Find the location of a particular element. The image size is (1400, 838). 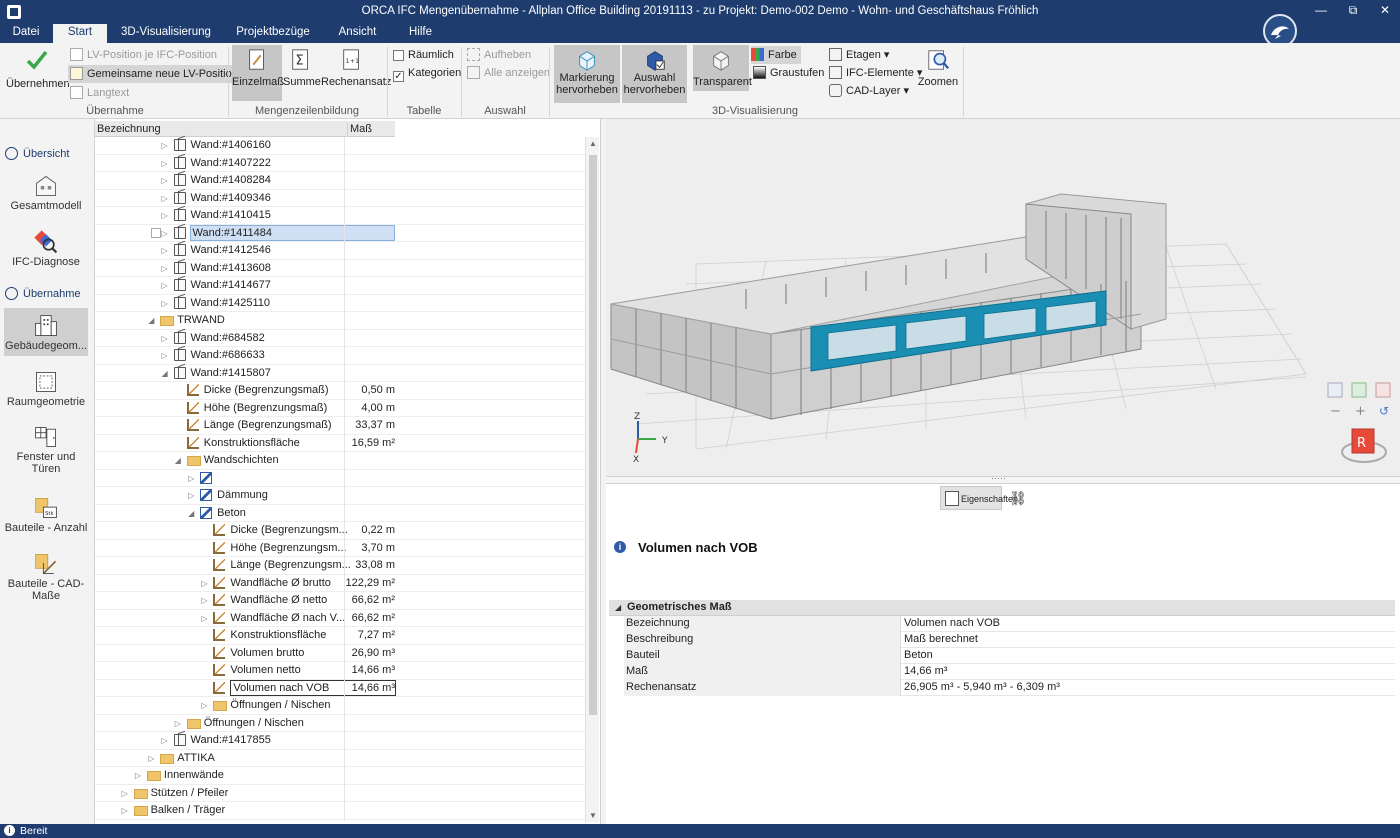

tree-row: ▷ Wand:#1410415 is located at coordinates (340, 216).